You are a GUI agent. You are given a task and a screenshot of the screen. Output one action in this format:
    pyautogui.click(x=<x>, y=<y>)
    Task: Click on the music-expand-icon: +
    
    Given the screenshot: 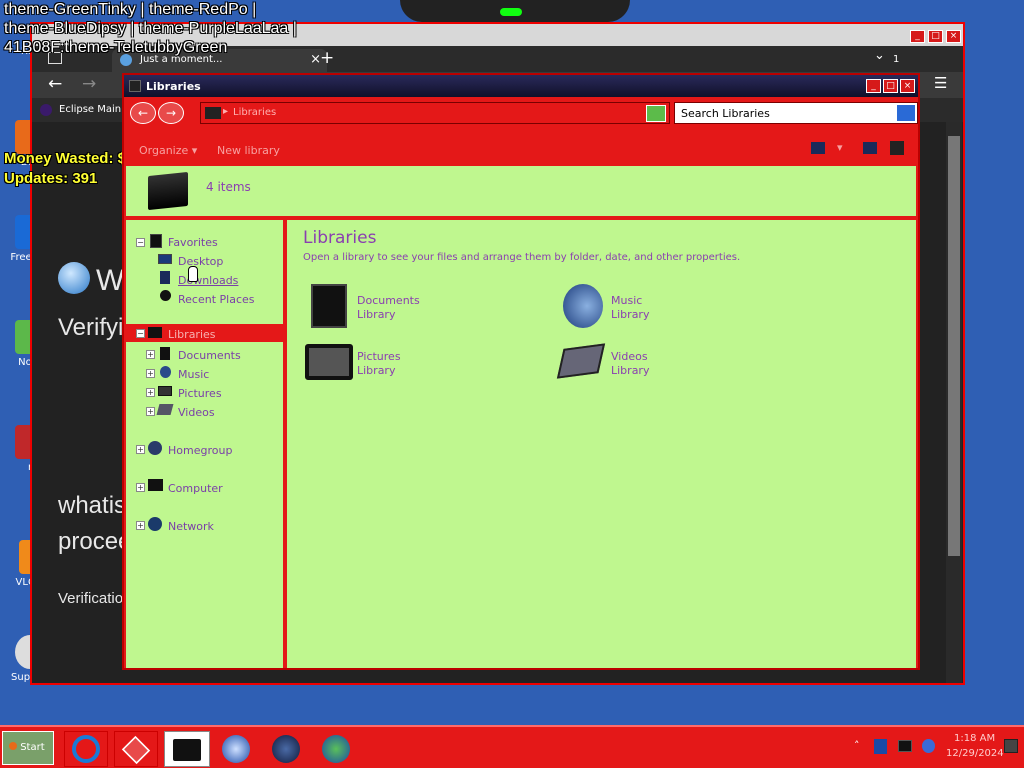 What is the action you would take?
    pyautogui.click(x=150, y=373)
    